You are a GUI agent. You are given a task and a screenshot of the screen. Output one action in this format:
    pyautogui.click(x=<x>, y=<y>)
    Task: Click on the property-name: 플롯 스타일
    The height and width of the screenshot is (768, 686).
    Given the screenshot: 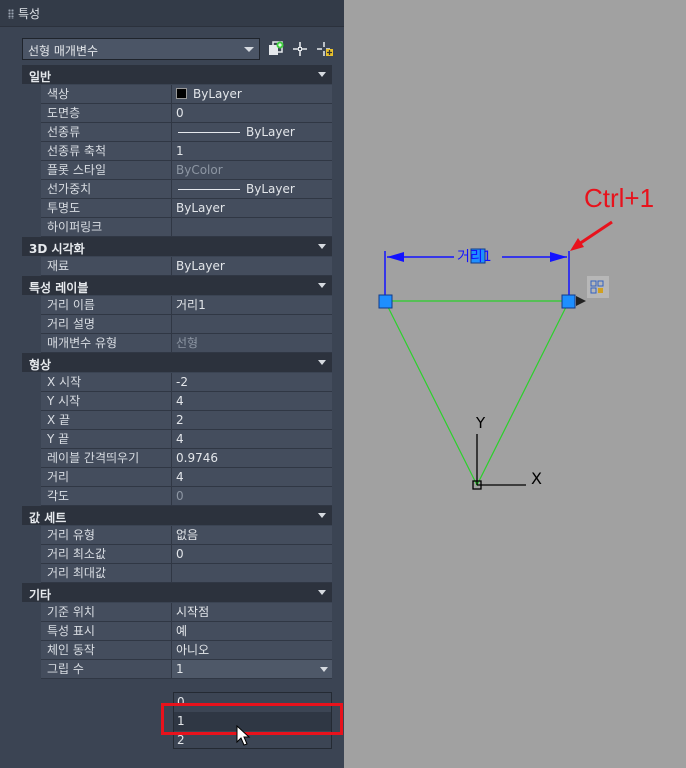 What is the action you would take?
    pyautogui.click(x=106, y=170)
    